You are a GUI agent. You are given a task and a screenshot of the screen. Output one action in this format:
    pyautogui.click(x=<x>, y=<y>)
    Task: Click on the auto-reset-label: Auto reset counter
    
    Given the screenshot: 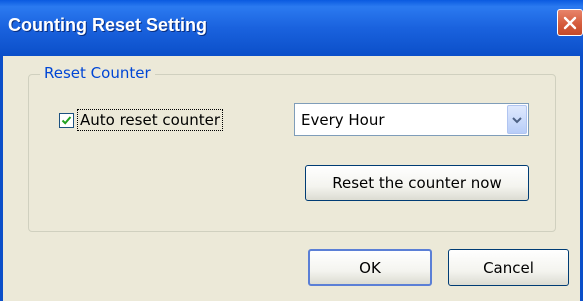 What is the action you would take?
    pyautogui.click(x=150, y=120)
    